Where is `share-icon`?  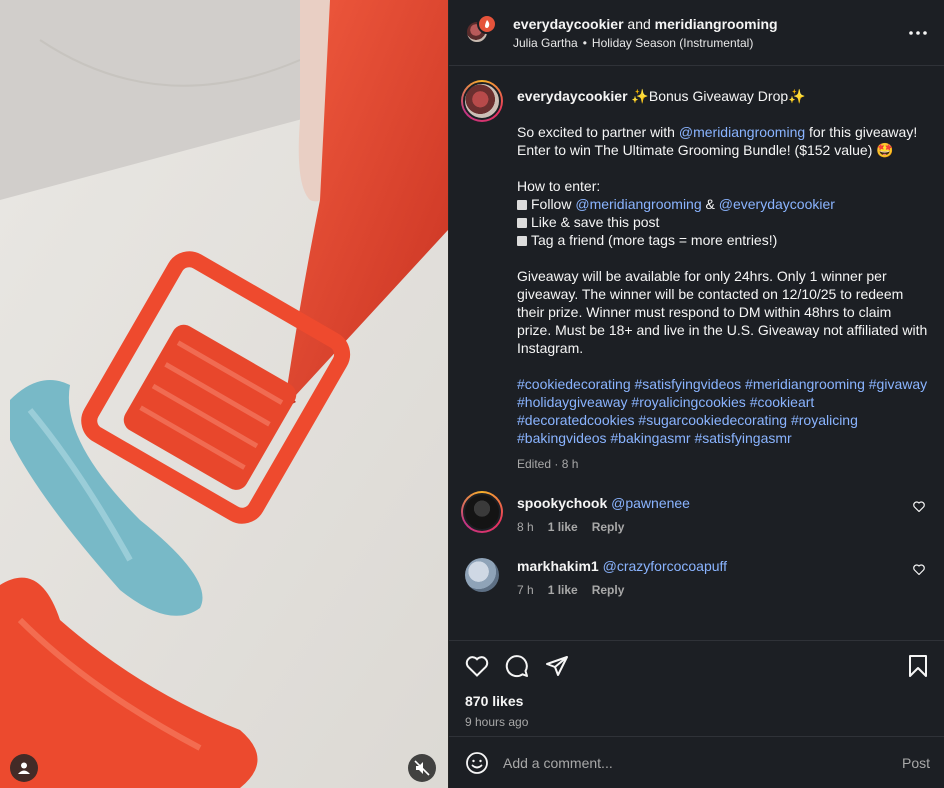
share-icon is located at coordinates (557, 666).